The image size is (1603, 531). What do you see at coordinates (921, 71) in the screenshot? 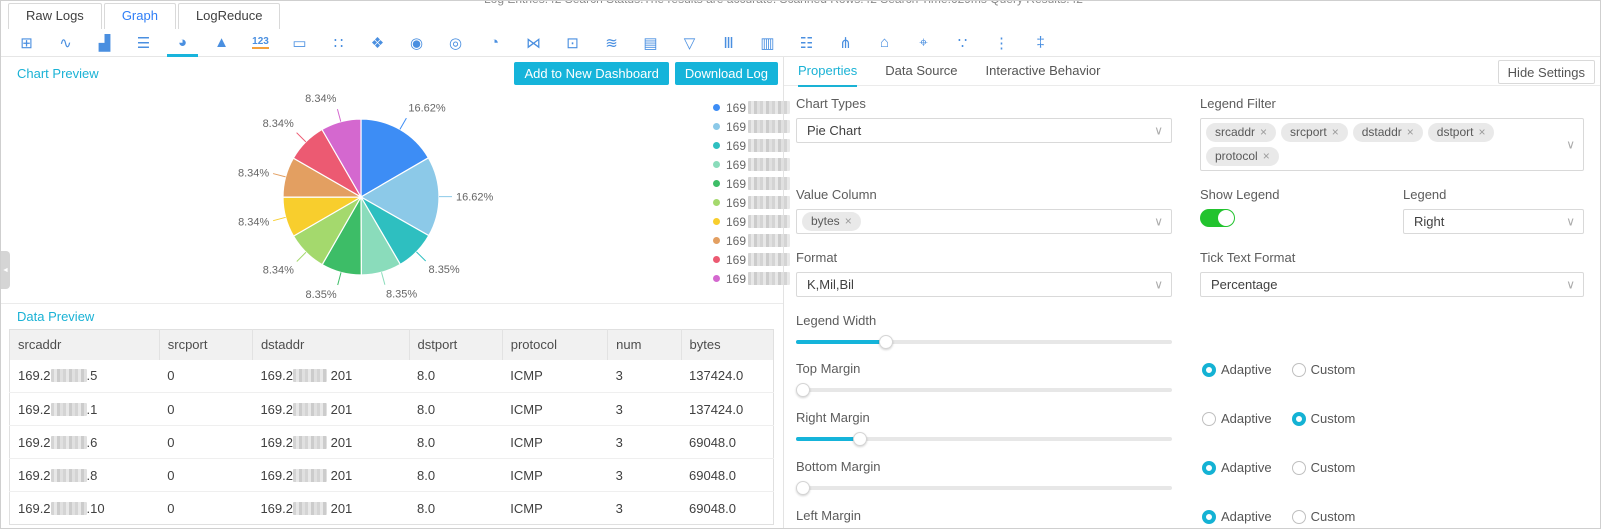
I see `settings-tab-data-source: Data Source` at bounding box center [921, 71].